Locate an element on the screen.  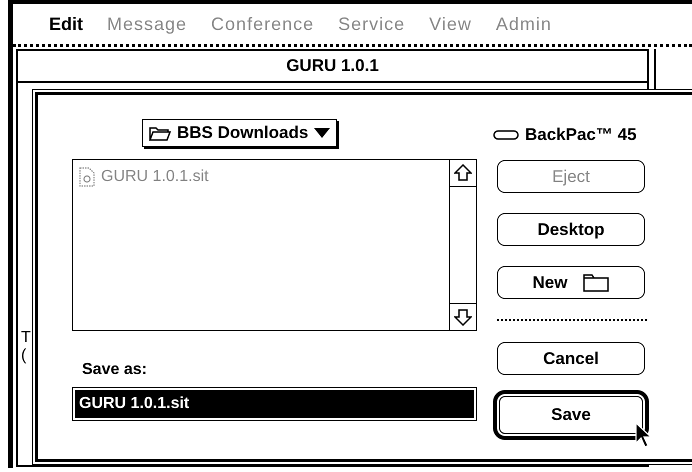
window-text: T is located at coordinates (26, 338).